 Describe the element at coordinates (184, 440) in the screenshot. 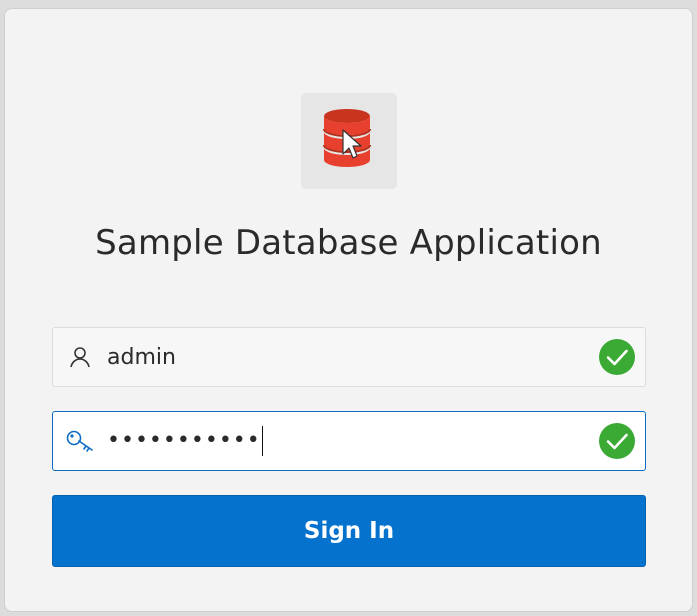

I see `password-masked-text: •••••••••••` at that location.